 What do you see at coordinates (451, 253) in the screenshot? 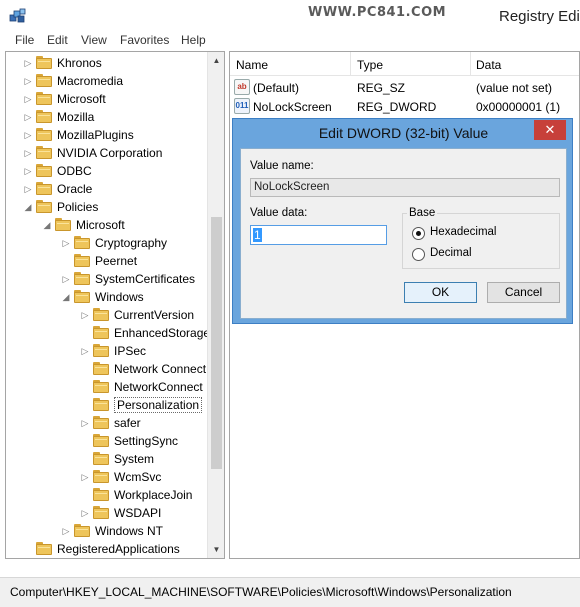
I see `radio-label-decimal: Decimal` at bounding box center [451, 253].